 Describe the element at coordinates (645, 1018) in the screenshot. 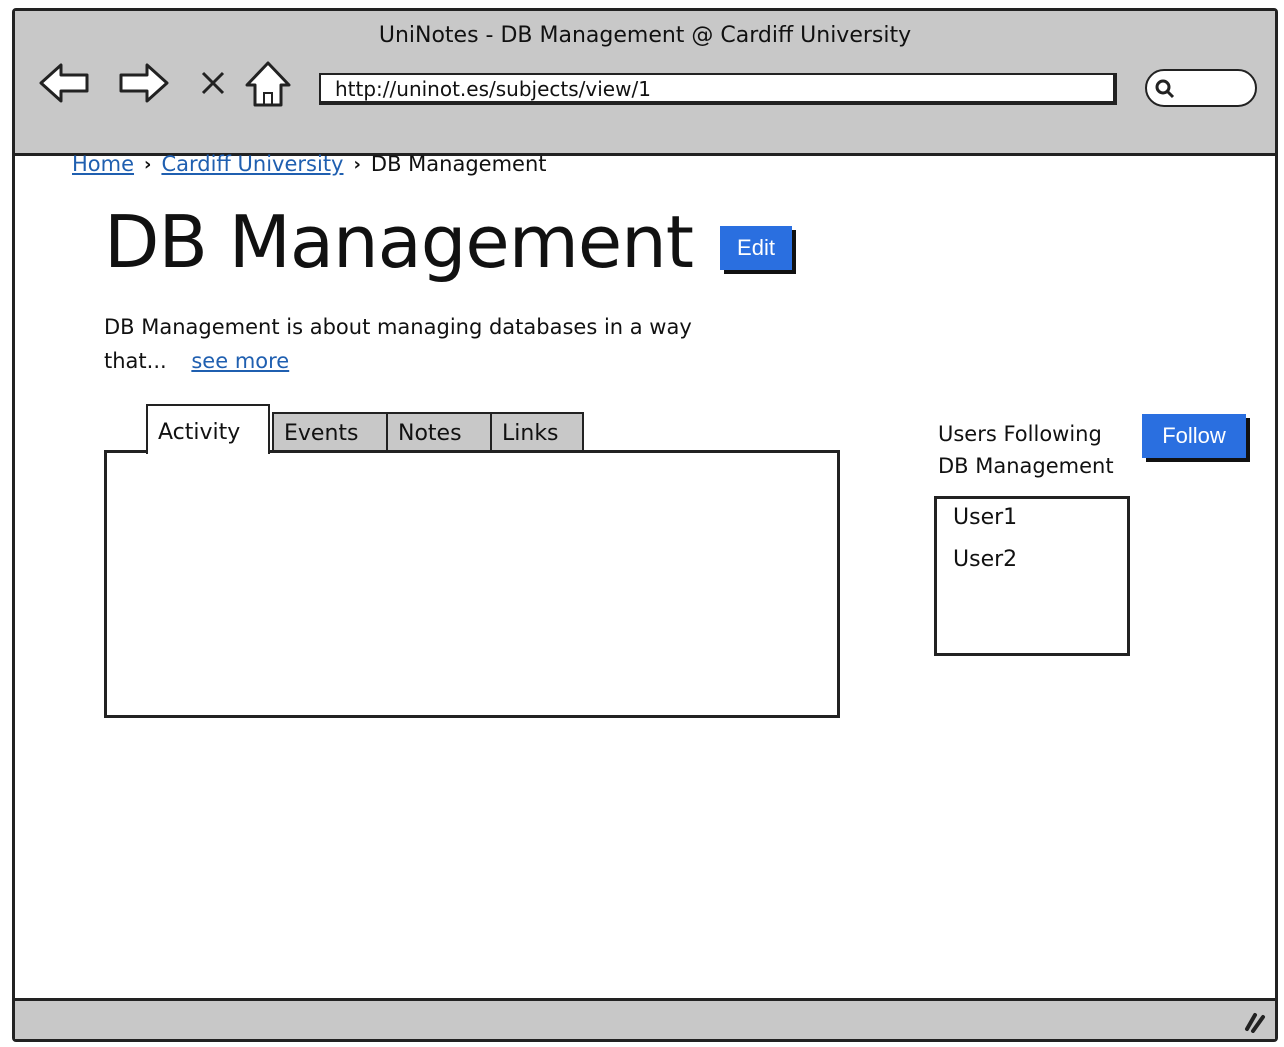

I see `status-bar` at that location.